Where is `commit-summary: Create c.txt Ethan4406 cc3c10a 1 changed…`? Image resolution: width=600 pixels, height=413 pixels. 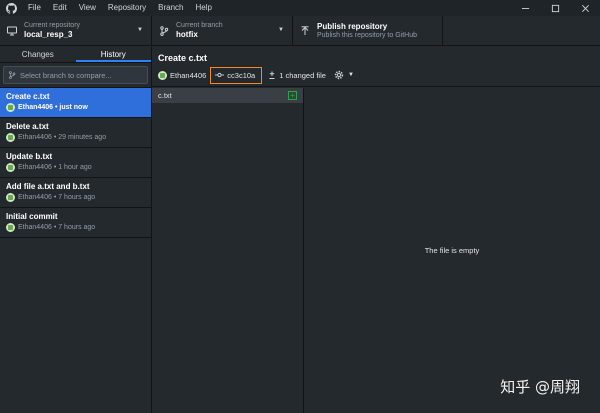 commit-summary: Create c.txt Ethan4406 cc3c10a 1 changed… is located at coordinates (376, 67).